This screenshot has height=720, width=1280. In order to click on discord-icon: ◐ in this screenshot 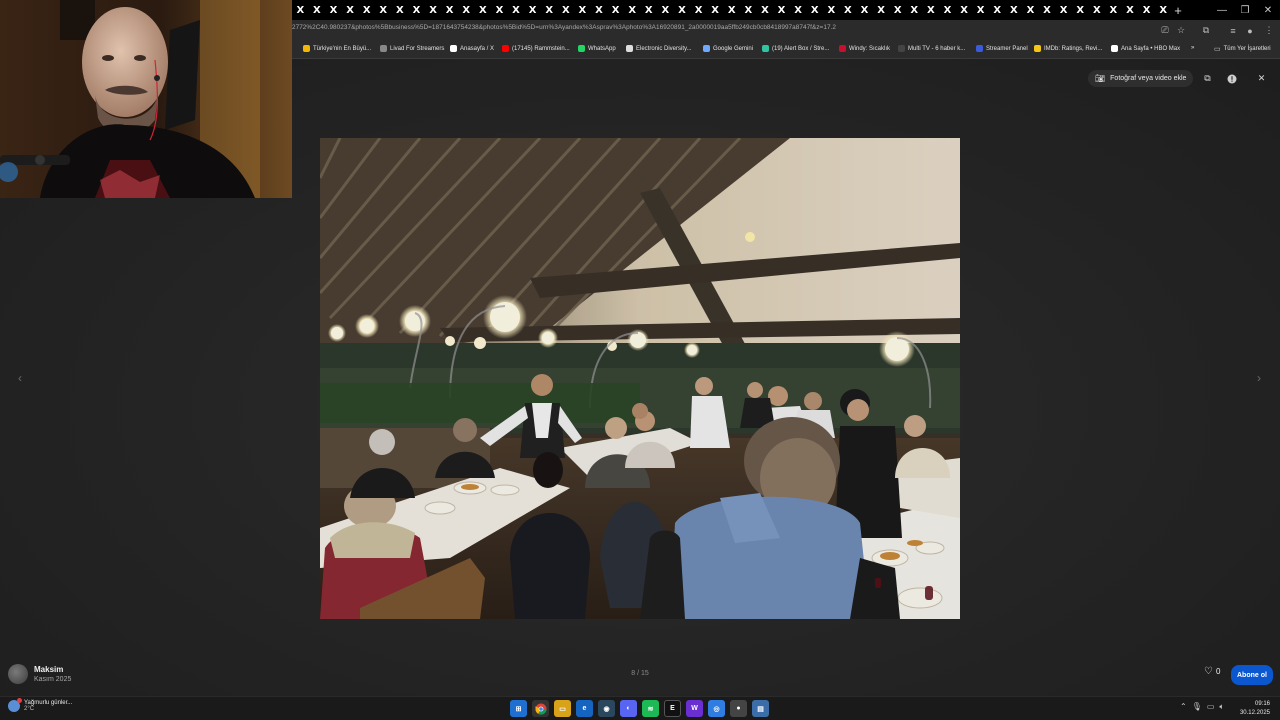, I will do `click(628, 708)`.